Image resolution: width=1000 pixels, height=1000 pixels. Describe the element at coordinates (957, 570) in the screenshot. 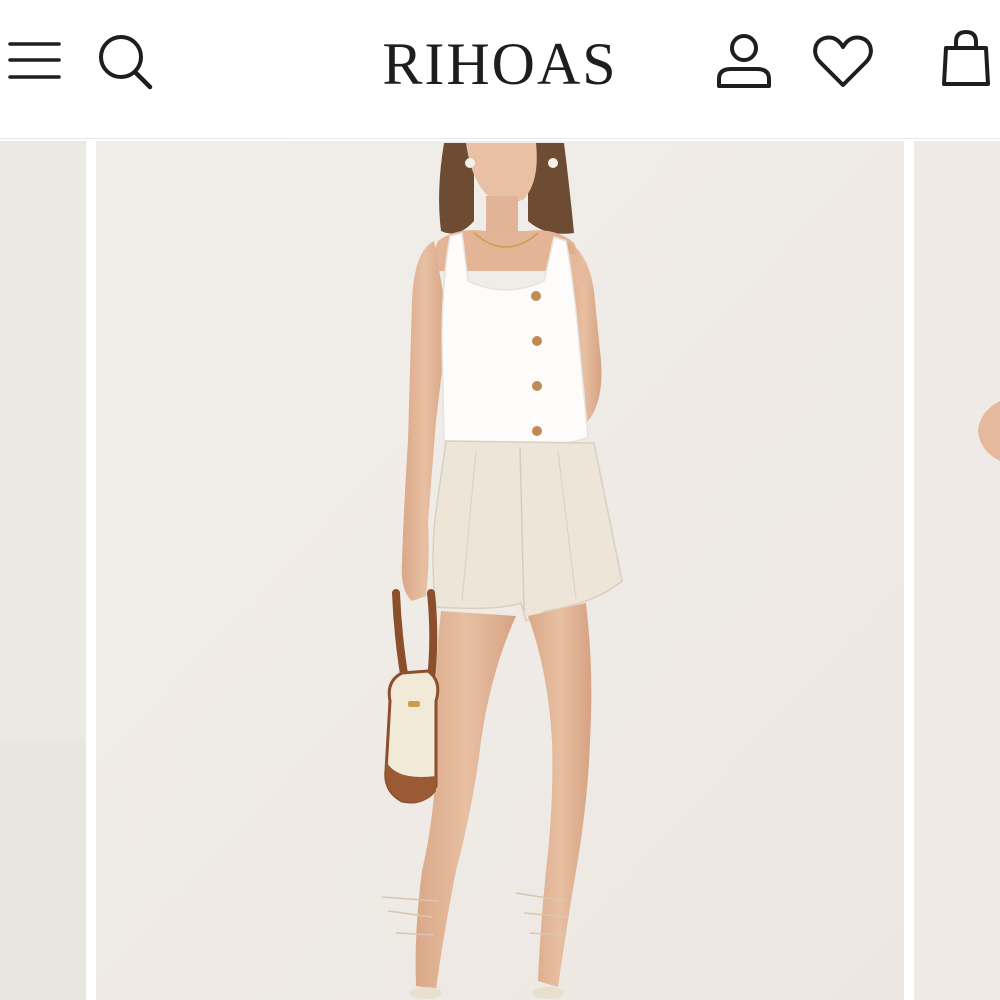

I see `next-product-image` at that location.